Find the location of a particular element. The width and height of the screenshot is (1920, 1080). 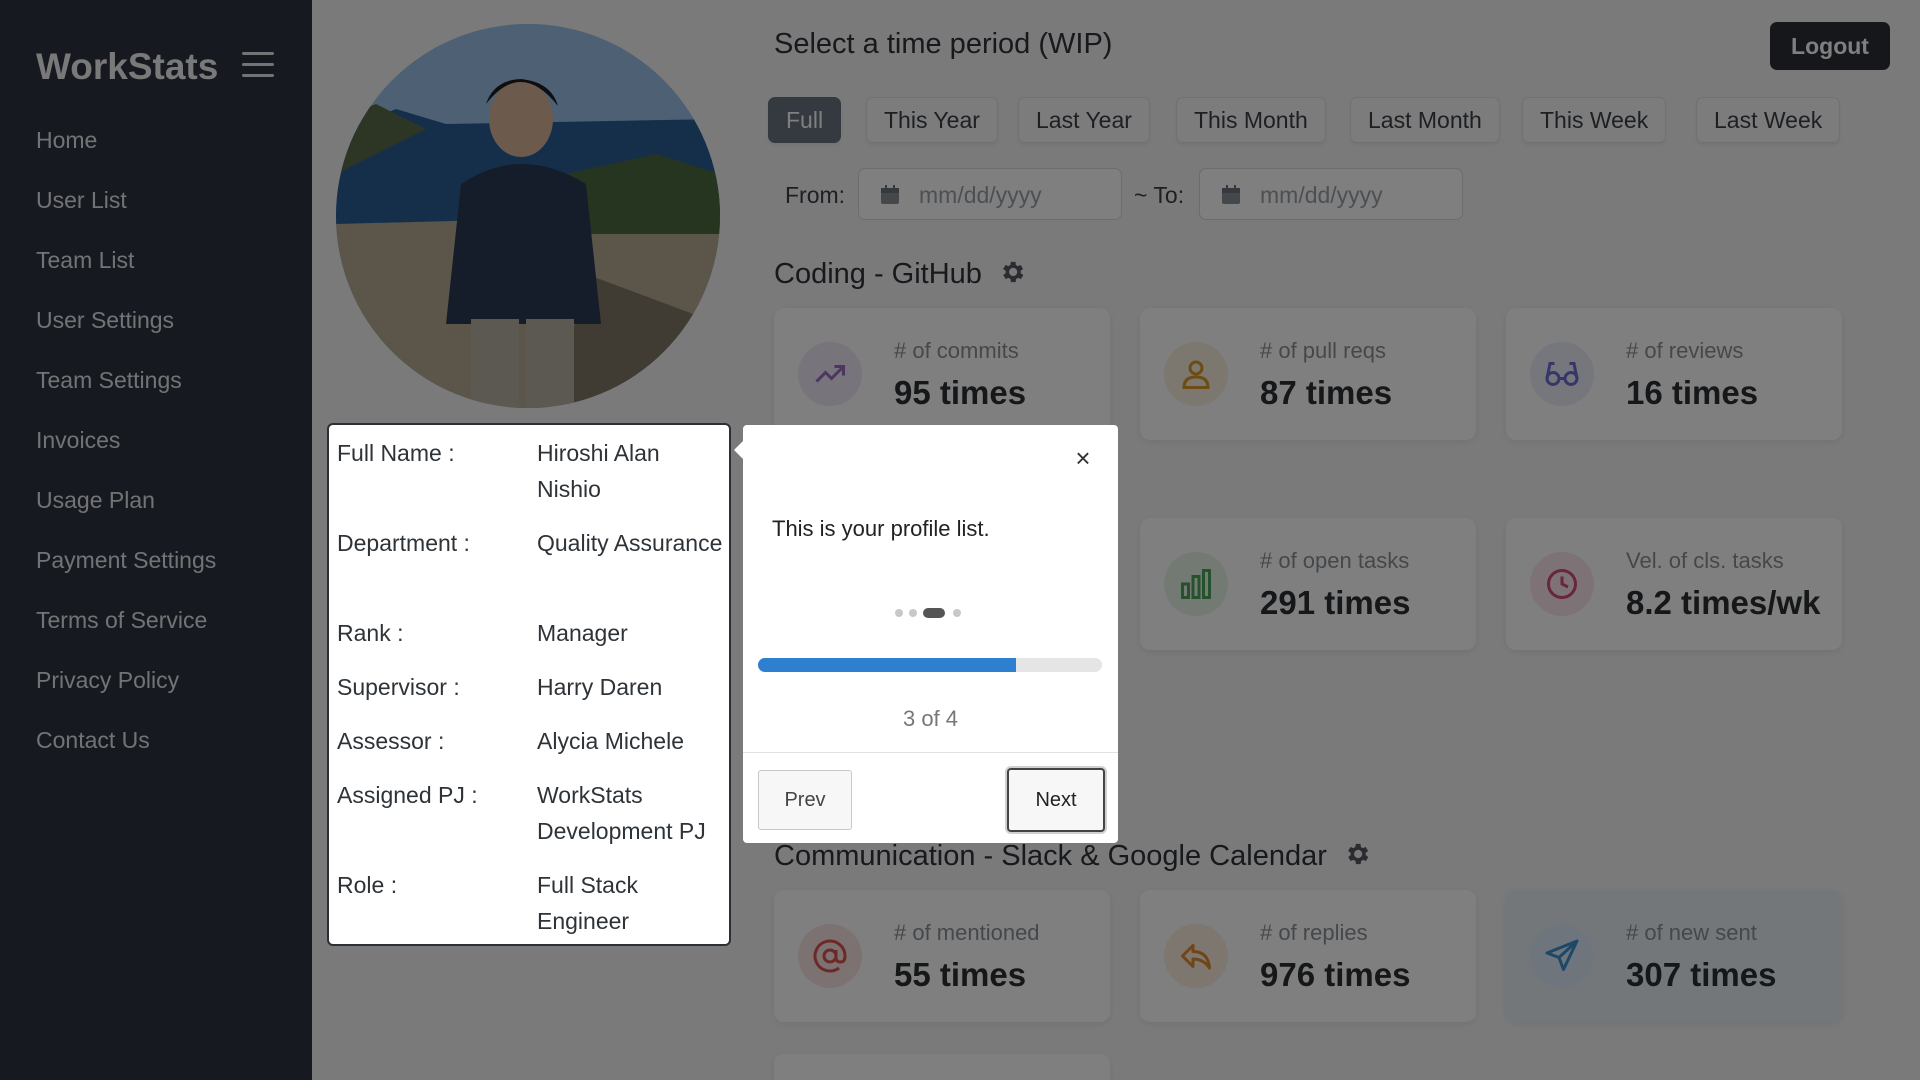

next-button: Next is located at coordinates (1056, 800).